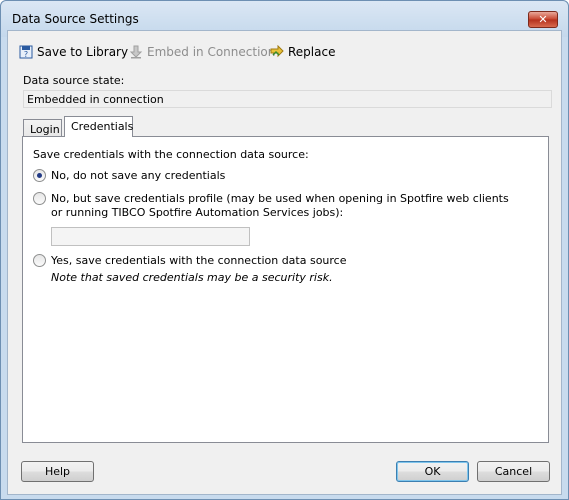 The height and width of the screenshot is (500, 569). I want to click on close-icon: ✕, so click(543, 19).